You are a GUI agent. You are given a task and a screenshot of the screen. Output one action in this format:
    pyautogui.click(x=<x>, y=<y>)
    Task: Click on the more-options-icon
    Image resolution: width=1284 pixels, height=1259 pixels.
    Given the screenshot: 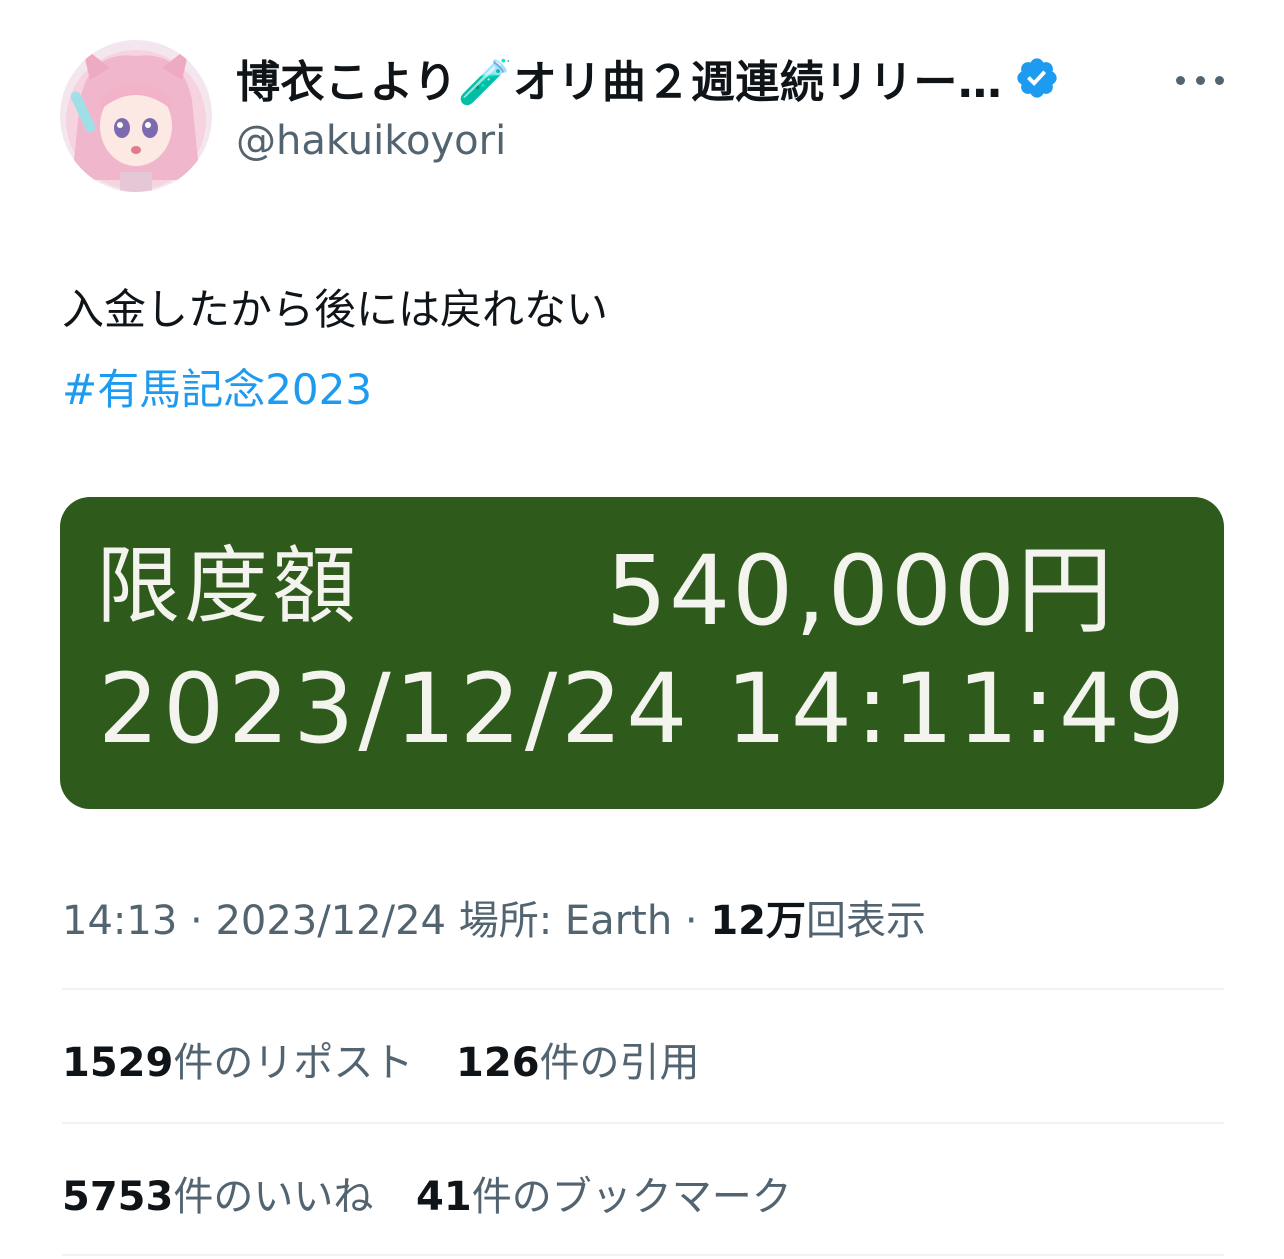 What is the action you would take?
    pyautogui.click(x=1200, y=80)
    